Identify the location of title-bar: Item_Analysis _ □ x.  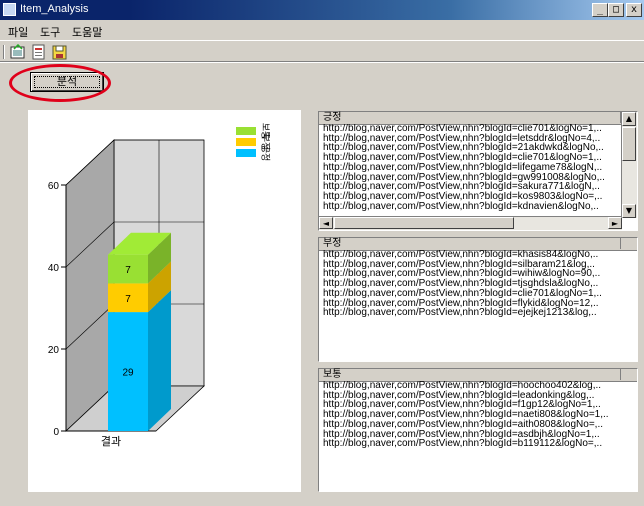
(322, 10).